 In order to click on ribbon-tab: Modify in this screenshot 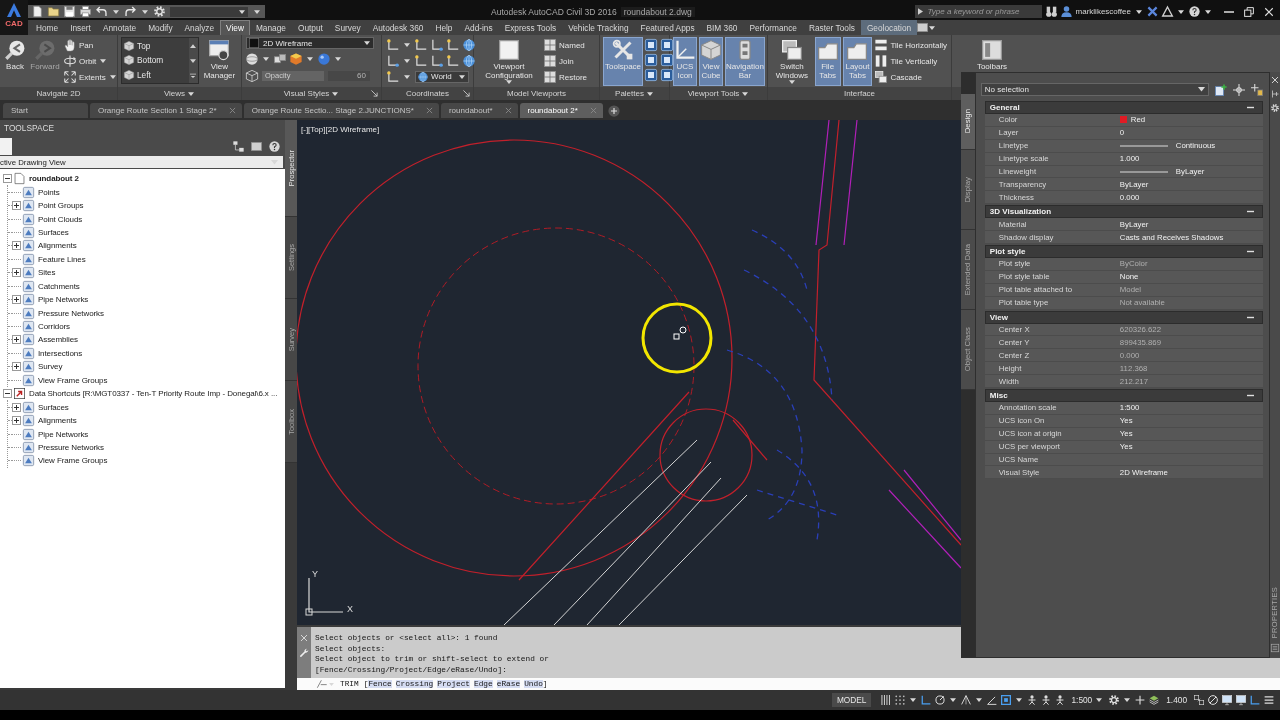, I will do `click(160, 27)`.